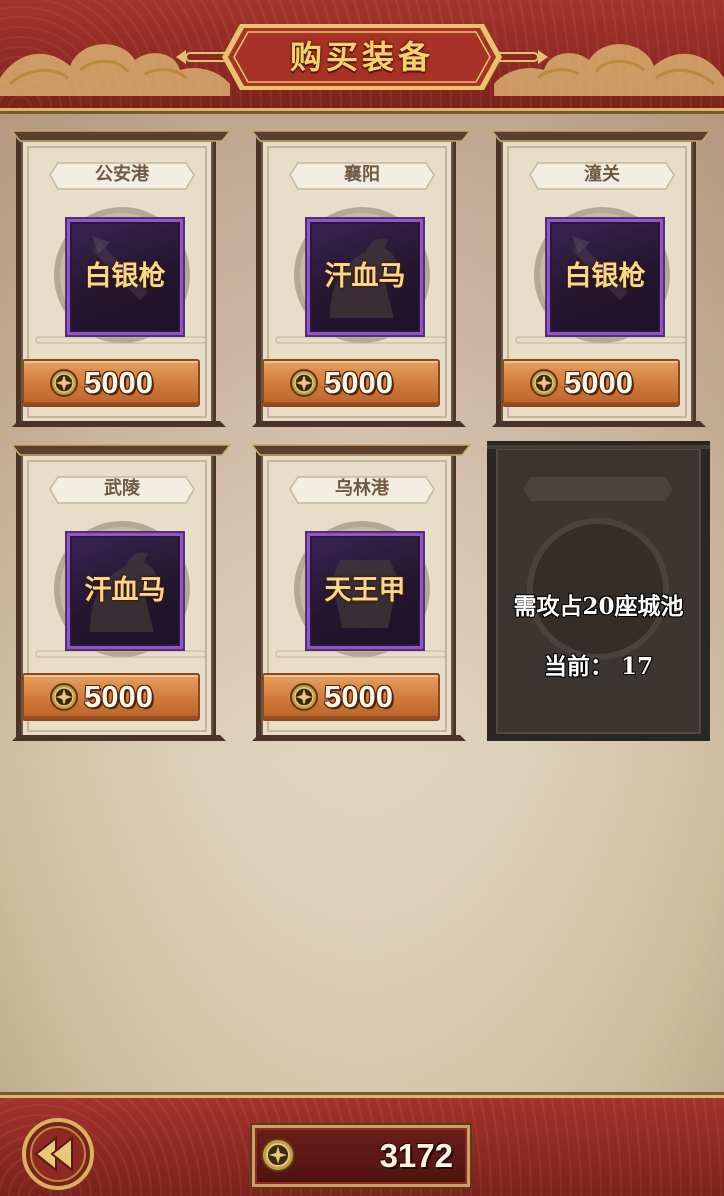 The width and height of the screenshot is (724, 1196). What do you see at coordinates (362, 488) in the screenshot?
I see `city-name: 乌林港` at bounding box center [362, 488].